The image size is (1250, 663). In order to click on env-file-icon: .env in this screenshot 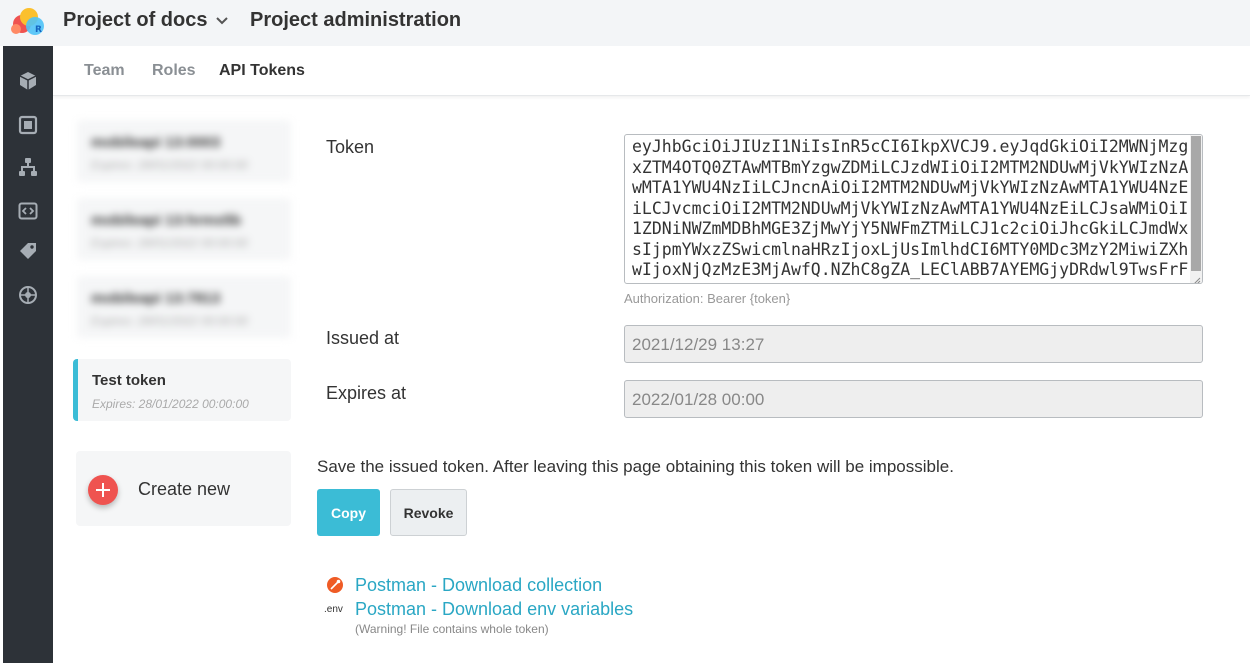, I will do `click(333, 609)`.